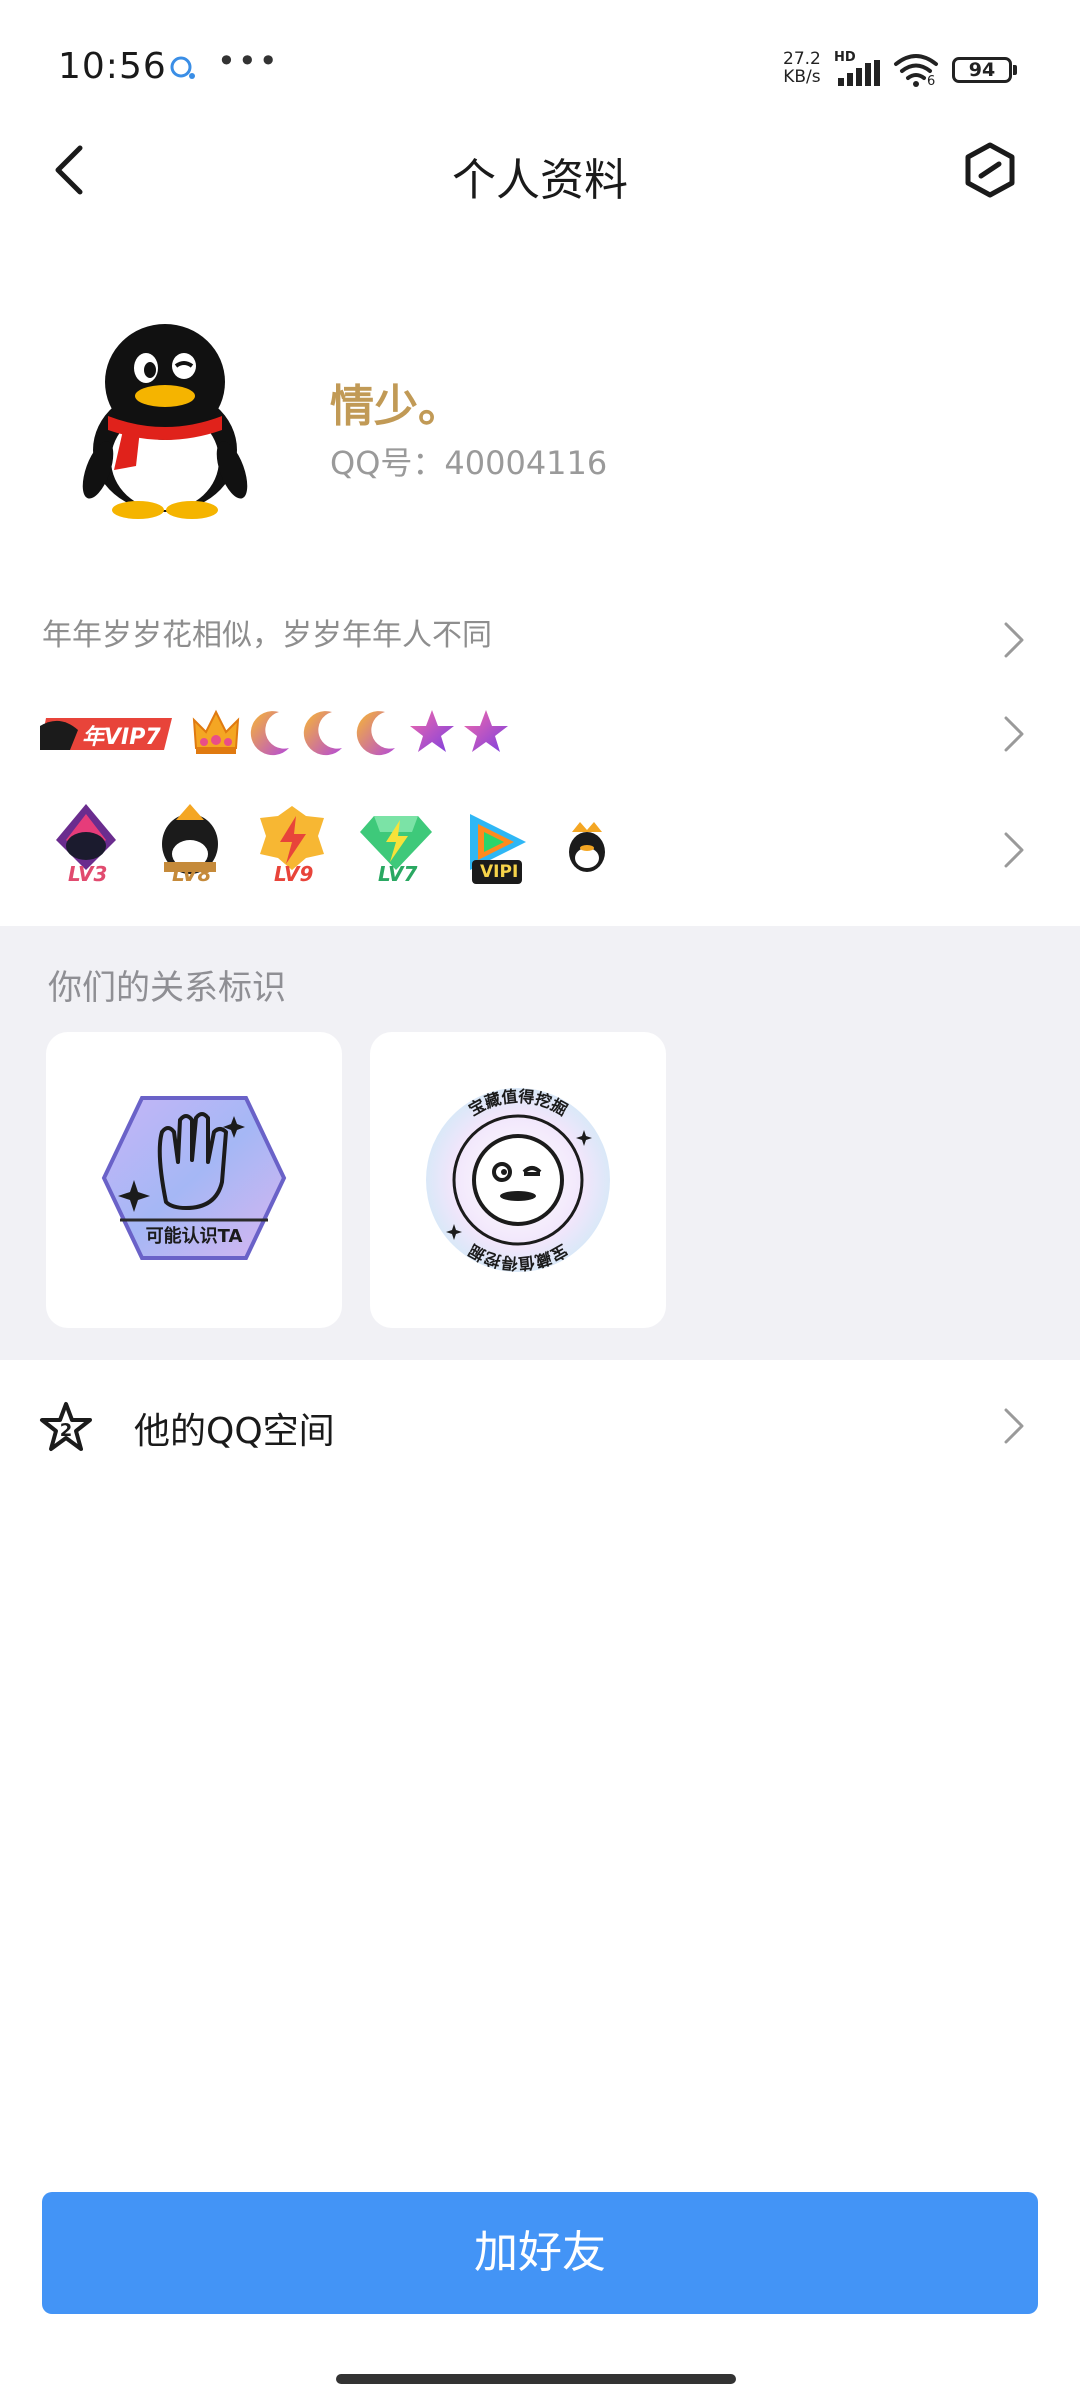 The height and width of the screenshot is (2400, 1080). What do you see at coordinates (396, 846) in the screenshot?
I see `level-7-icon: LV7` at bounding box center [396, 846].